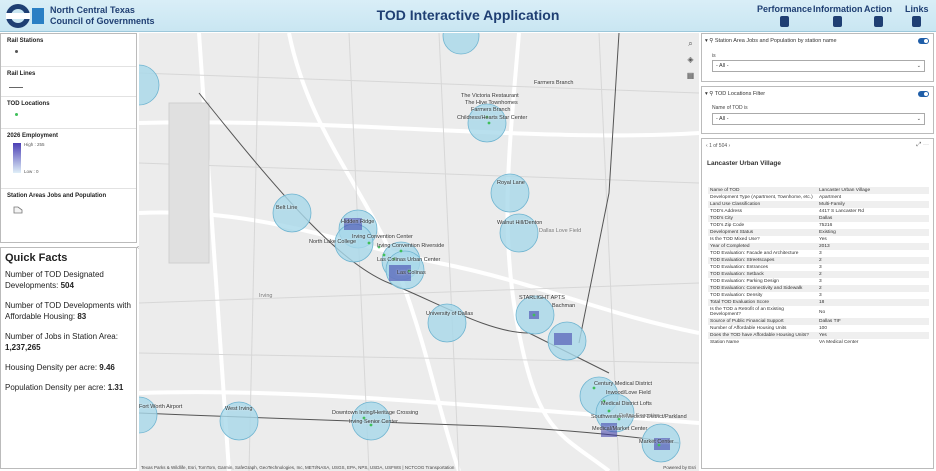 This screenshot has height=471, width=936. Describe the element at coordinates (730, 108) in the screenshot. I see `filter-tod-name-operator: Name of TOD is` at that location.